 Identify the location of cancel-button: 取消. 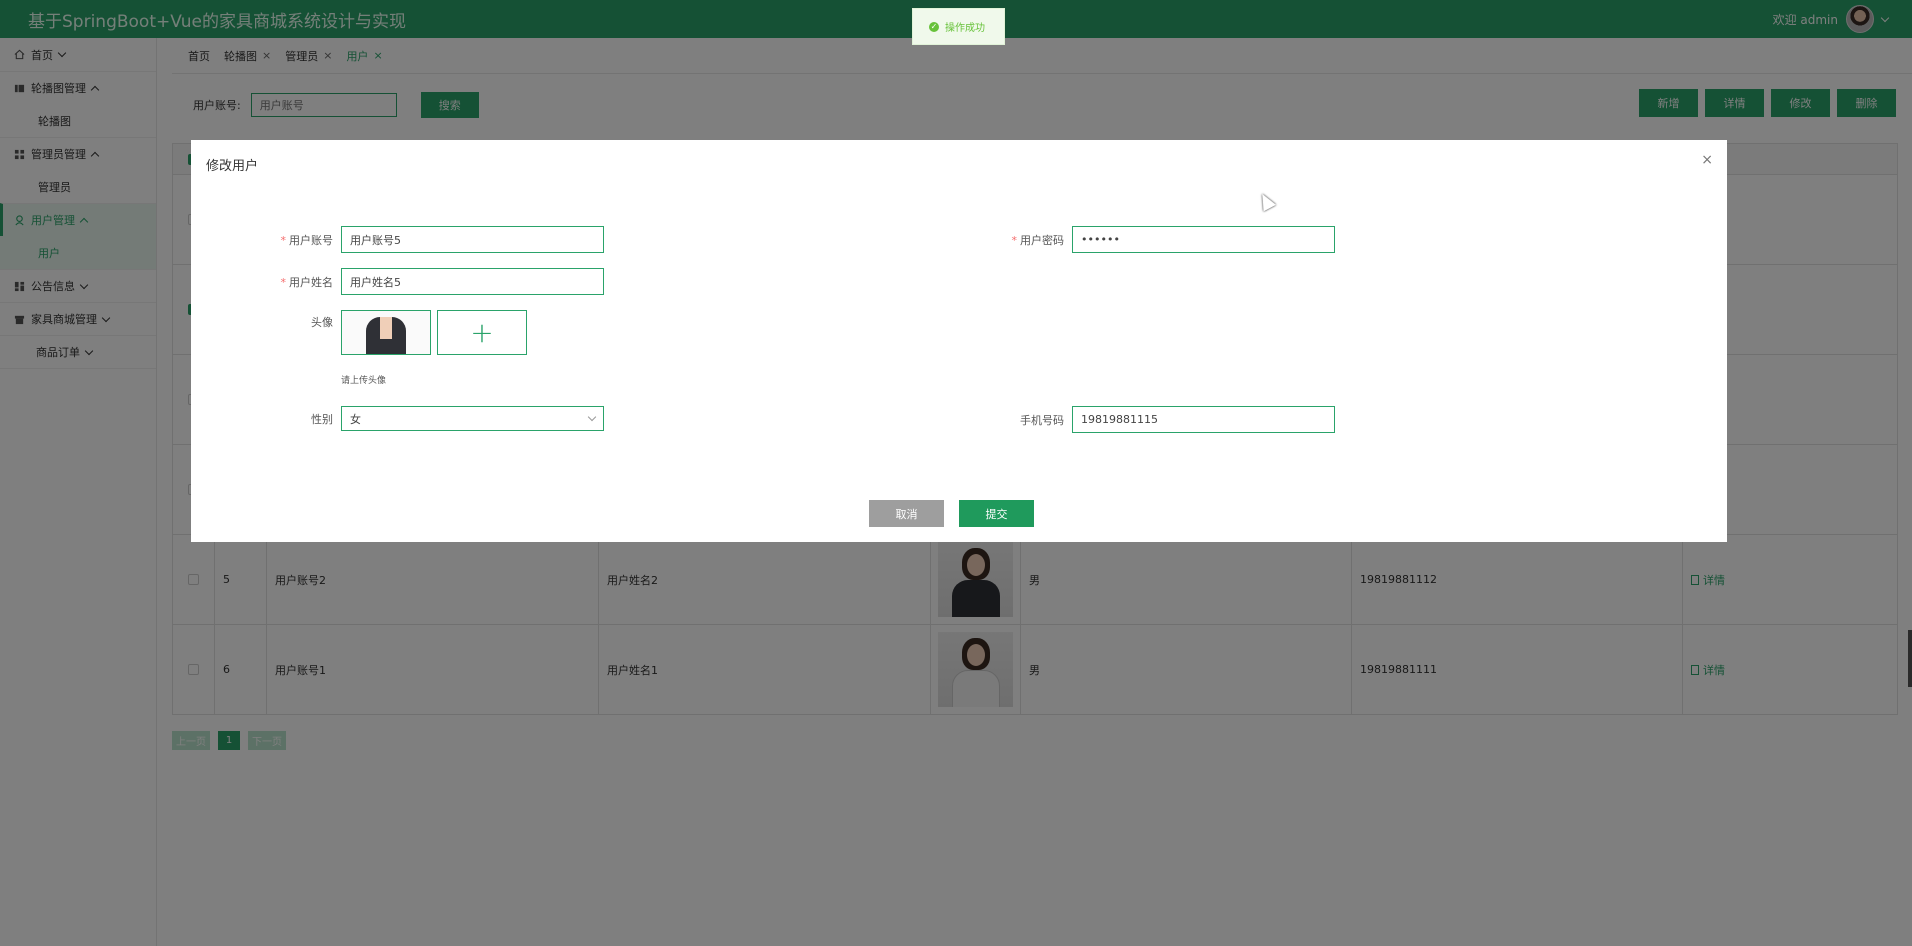
(906, 513).